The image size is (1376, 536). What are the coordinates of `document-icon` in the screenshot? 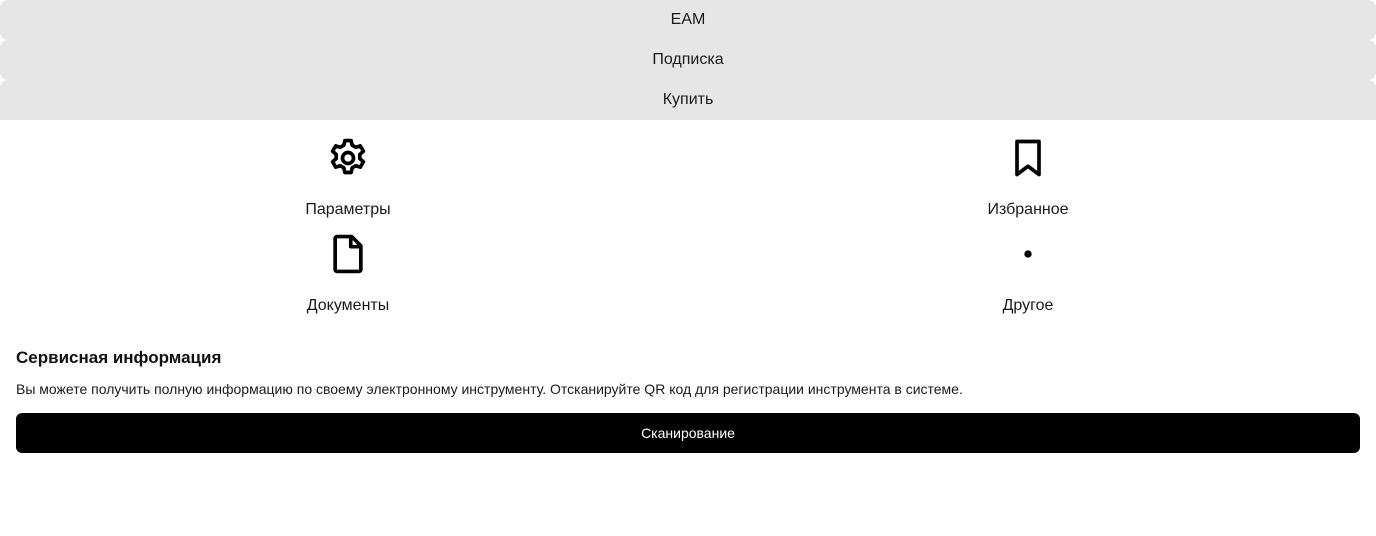 It's located at (348, 254).